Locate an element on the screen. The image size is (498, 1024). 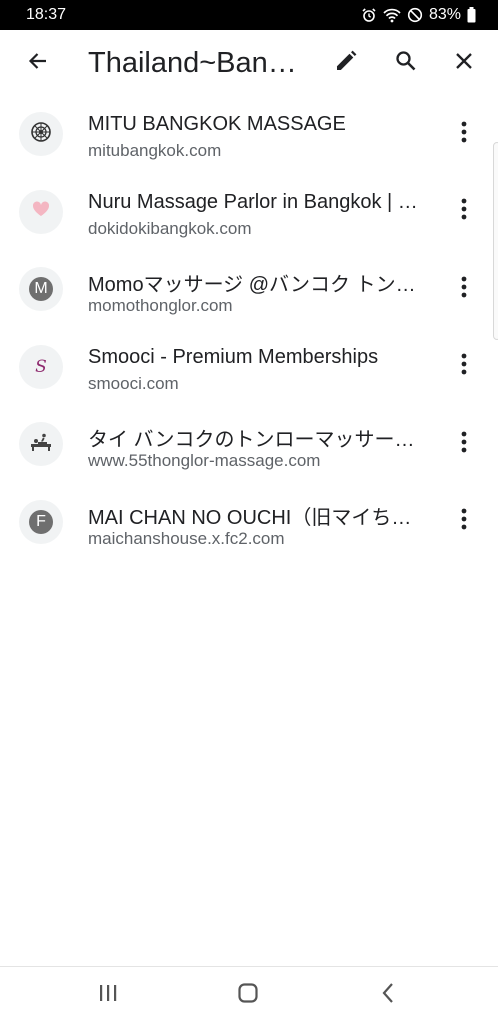
script-s-icon: S is located at coordinates (41, 366).